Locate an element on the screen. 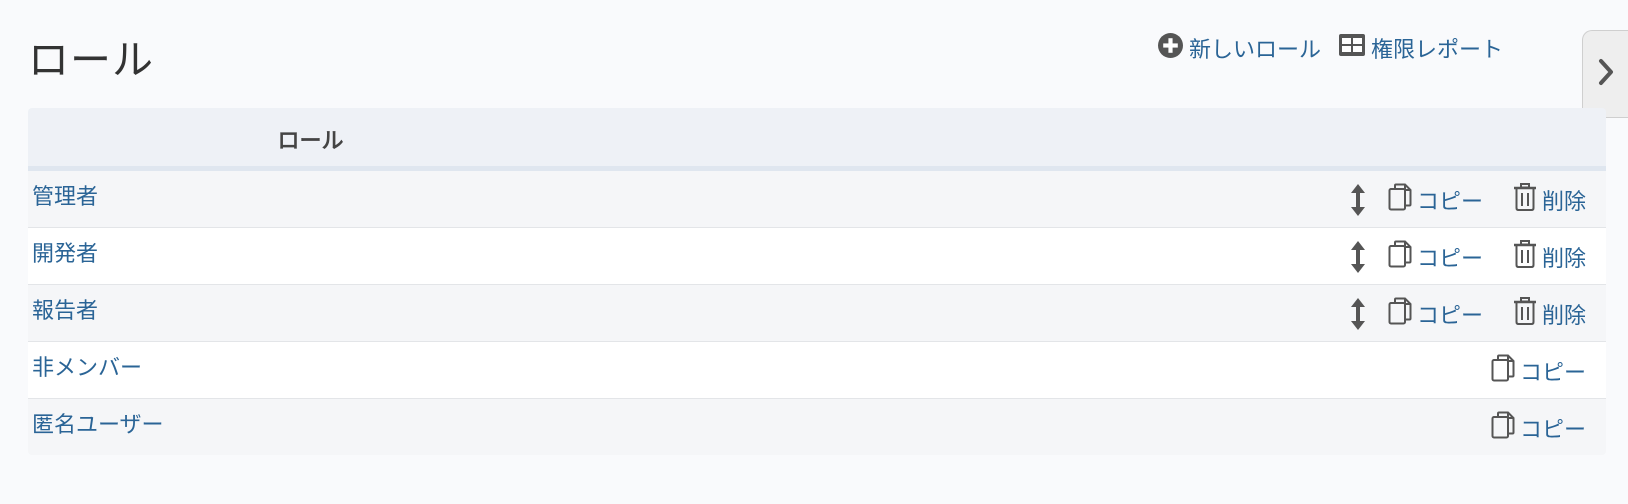 The width and height of the screenshot is (1628, 504). table-row: 匿名ユーザー コピー is located at coordinates (817, 427).